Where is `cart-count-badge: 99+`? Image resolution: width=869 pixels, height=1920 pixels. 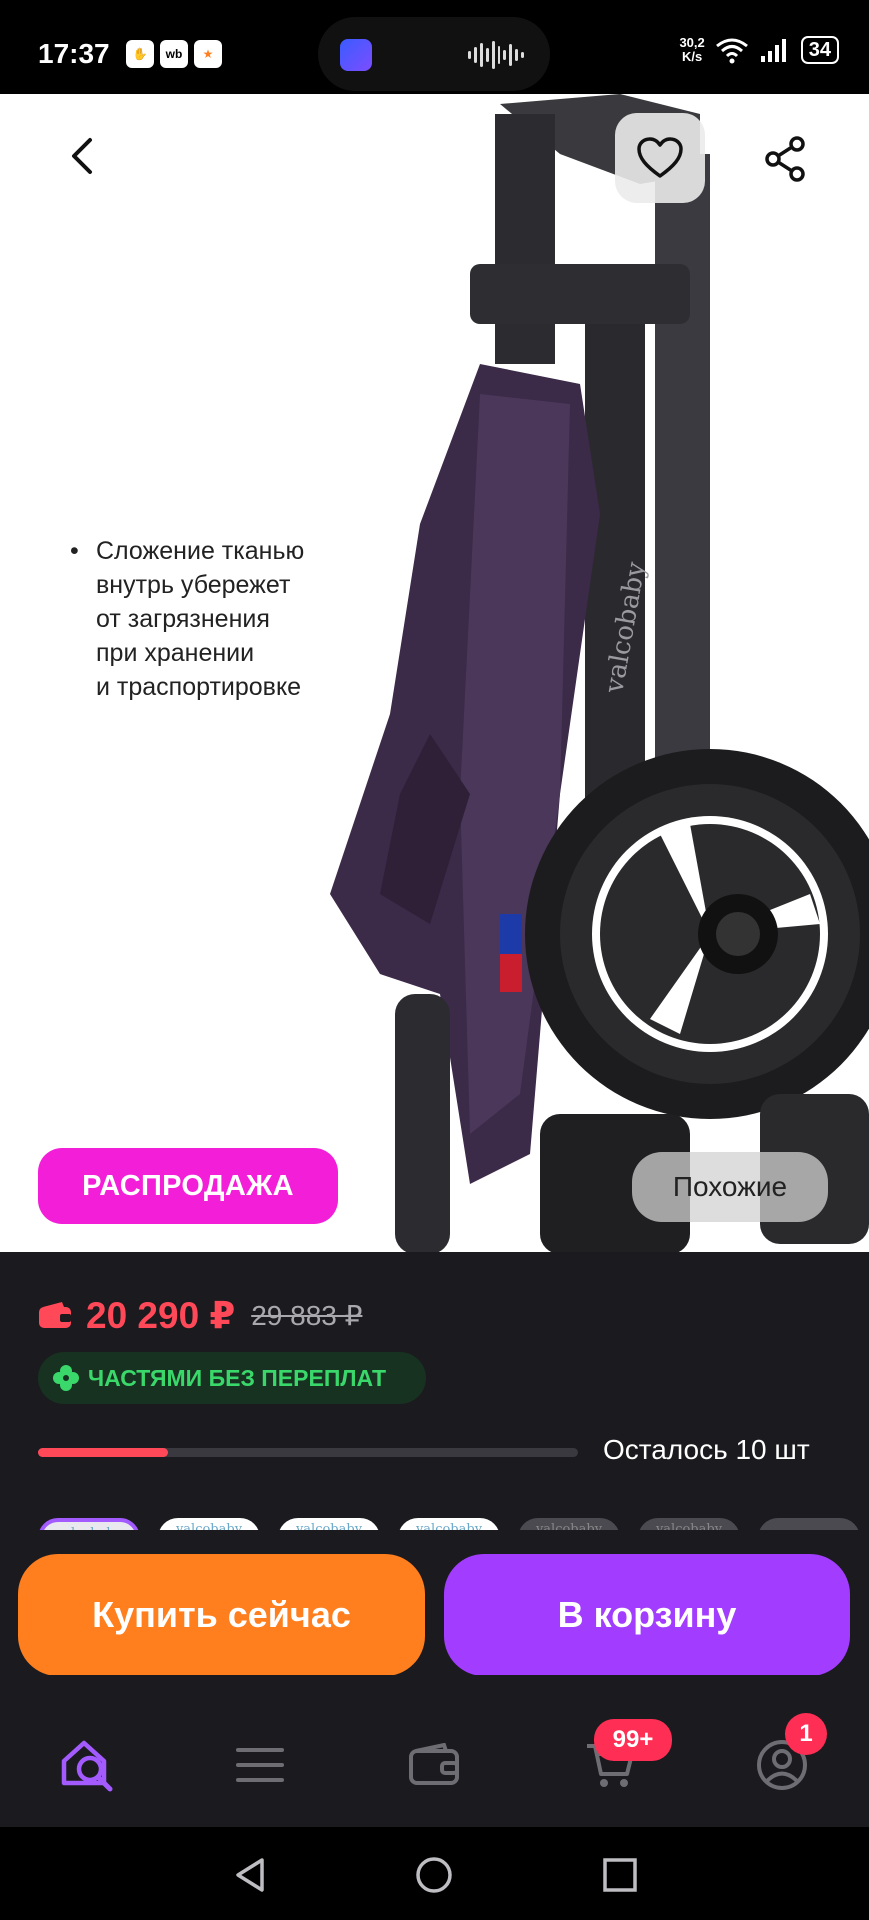
cart-count-badge: 99+ is located at coordinates (633, 1740).